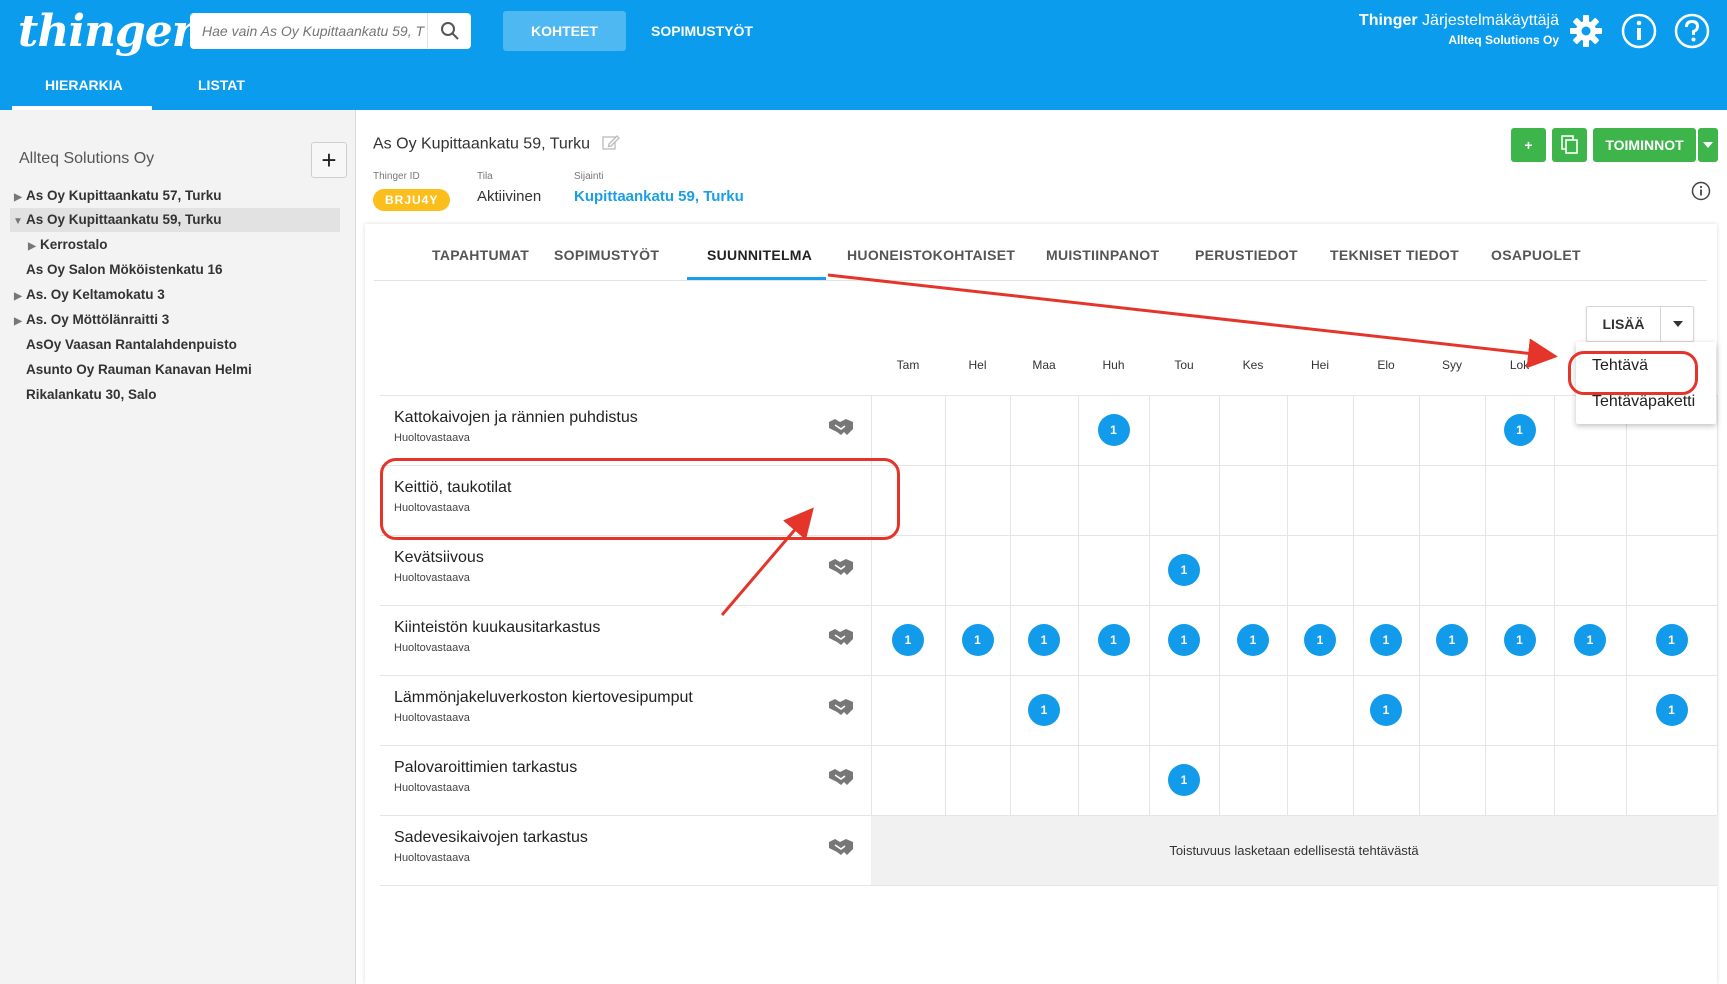 The width and height of the screenshot is (1727, 984). What do you see at coordinates (221, 85) in the screenshot?
I see `subnav-listat: LISTAT` at bounding box center [221, 85].